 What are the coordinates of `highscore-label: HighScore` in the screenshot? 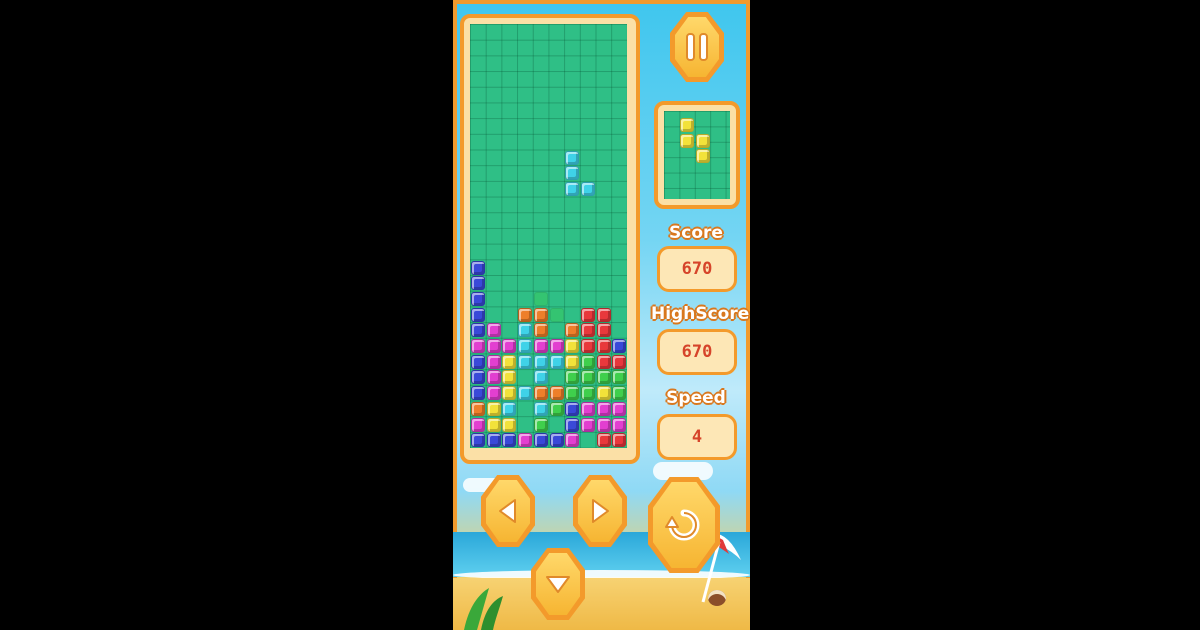 It's located at (700, 314).